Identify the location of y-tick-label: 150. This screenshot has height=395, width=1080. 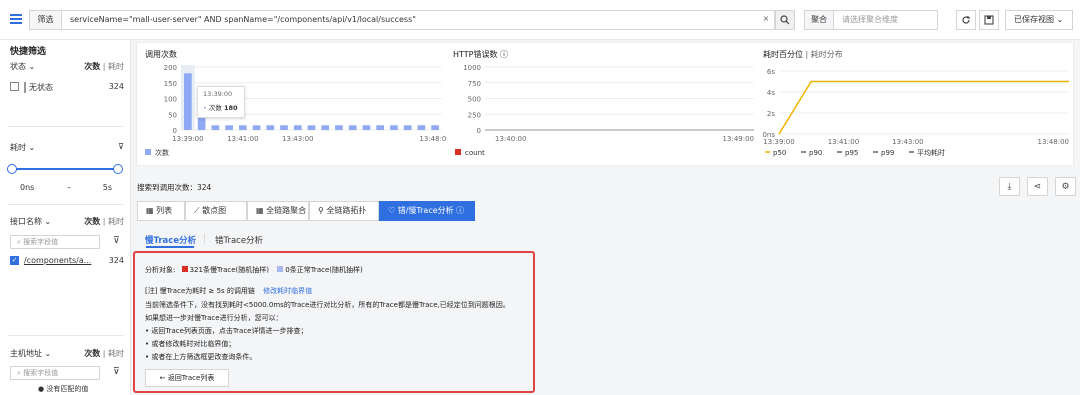
(170, 84).